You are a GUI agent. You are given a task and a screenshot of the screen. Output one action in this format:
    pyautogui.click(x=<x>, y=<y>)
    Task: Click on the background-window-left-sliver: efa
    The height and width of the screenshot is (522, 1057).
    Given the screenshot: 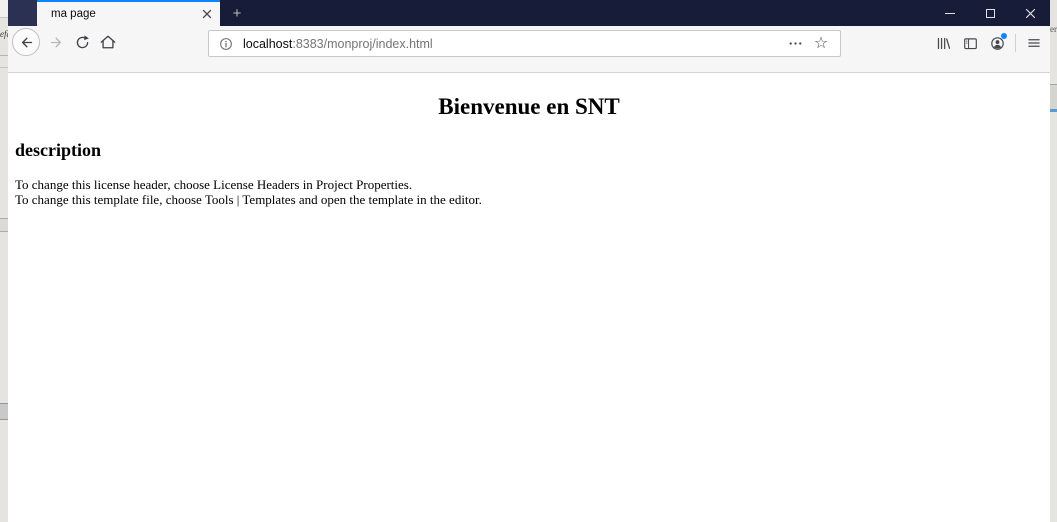 What is the action you would take?
    pyautogui.click(x=4, y=261)
    